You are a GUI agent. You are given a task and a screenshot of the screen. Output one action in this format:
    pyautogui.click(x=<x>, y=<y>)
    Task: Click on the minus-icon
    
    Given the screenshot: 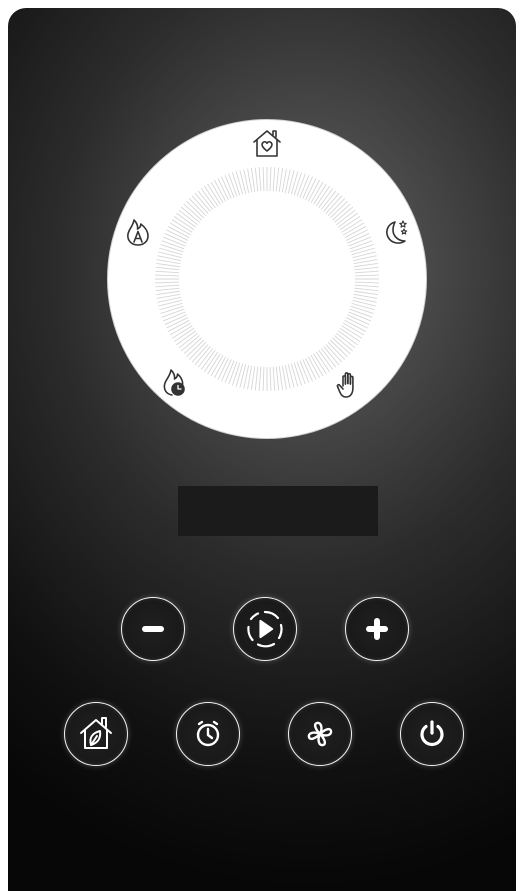 What is the action you would take?
    pyautogui.click(x=153, y=629)
    